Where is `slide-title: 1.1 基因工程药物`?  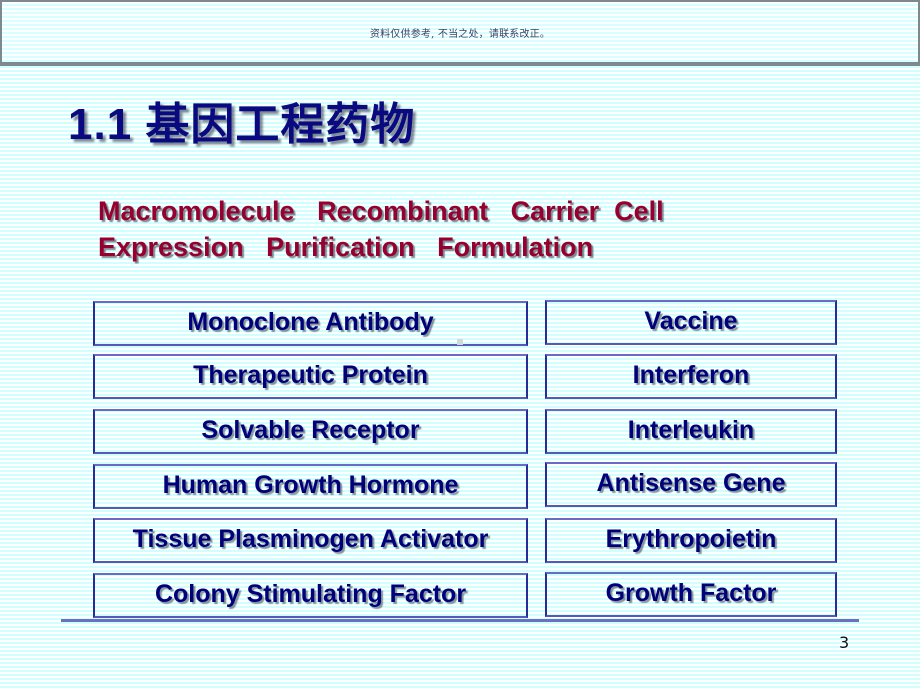
slide-title: 1.1 基因工程药物 is located at coordinates (242, 124).